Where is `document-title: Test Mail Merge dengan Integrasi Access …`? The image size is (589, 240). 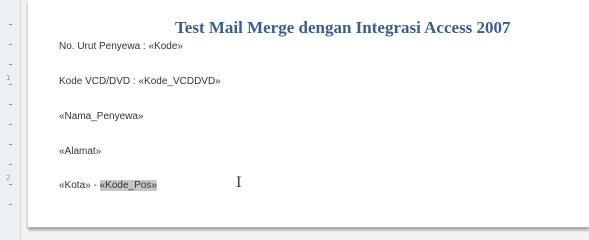 document-title: Test Mail Merge dengan Integrasi Access … is located at coordinates (343, 27).